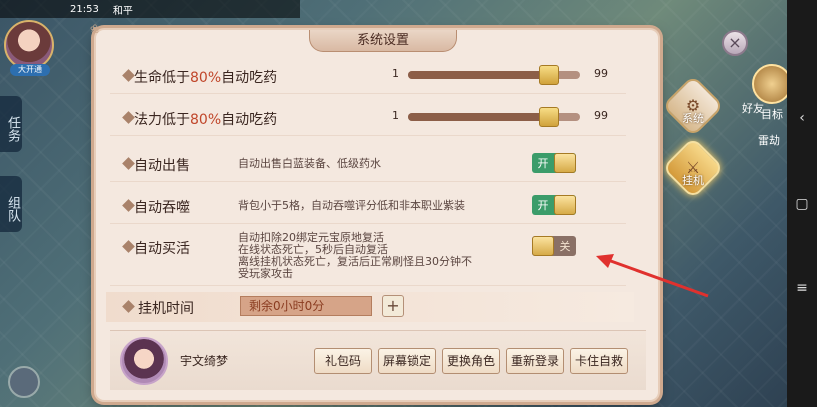 The image size is (817, 407). I want to click on relogin-button: 重新登录, so click(535, 361).